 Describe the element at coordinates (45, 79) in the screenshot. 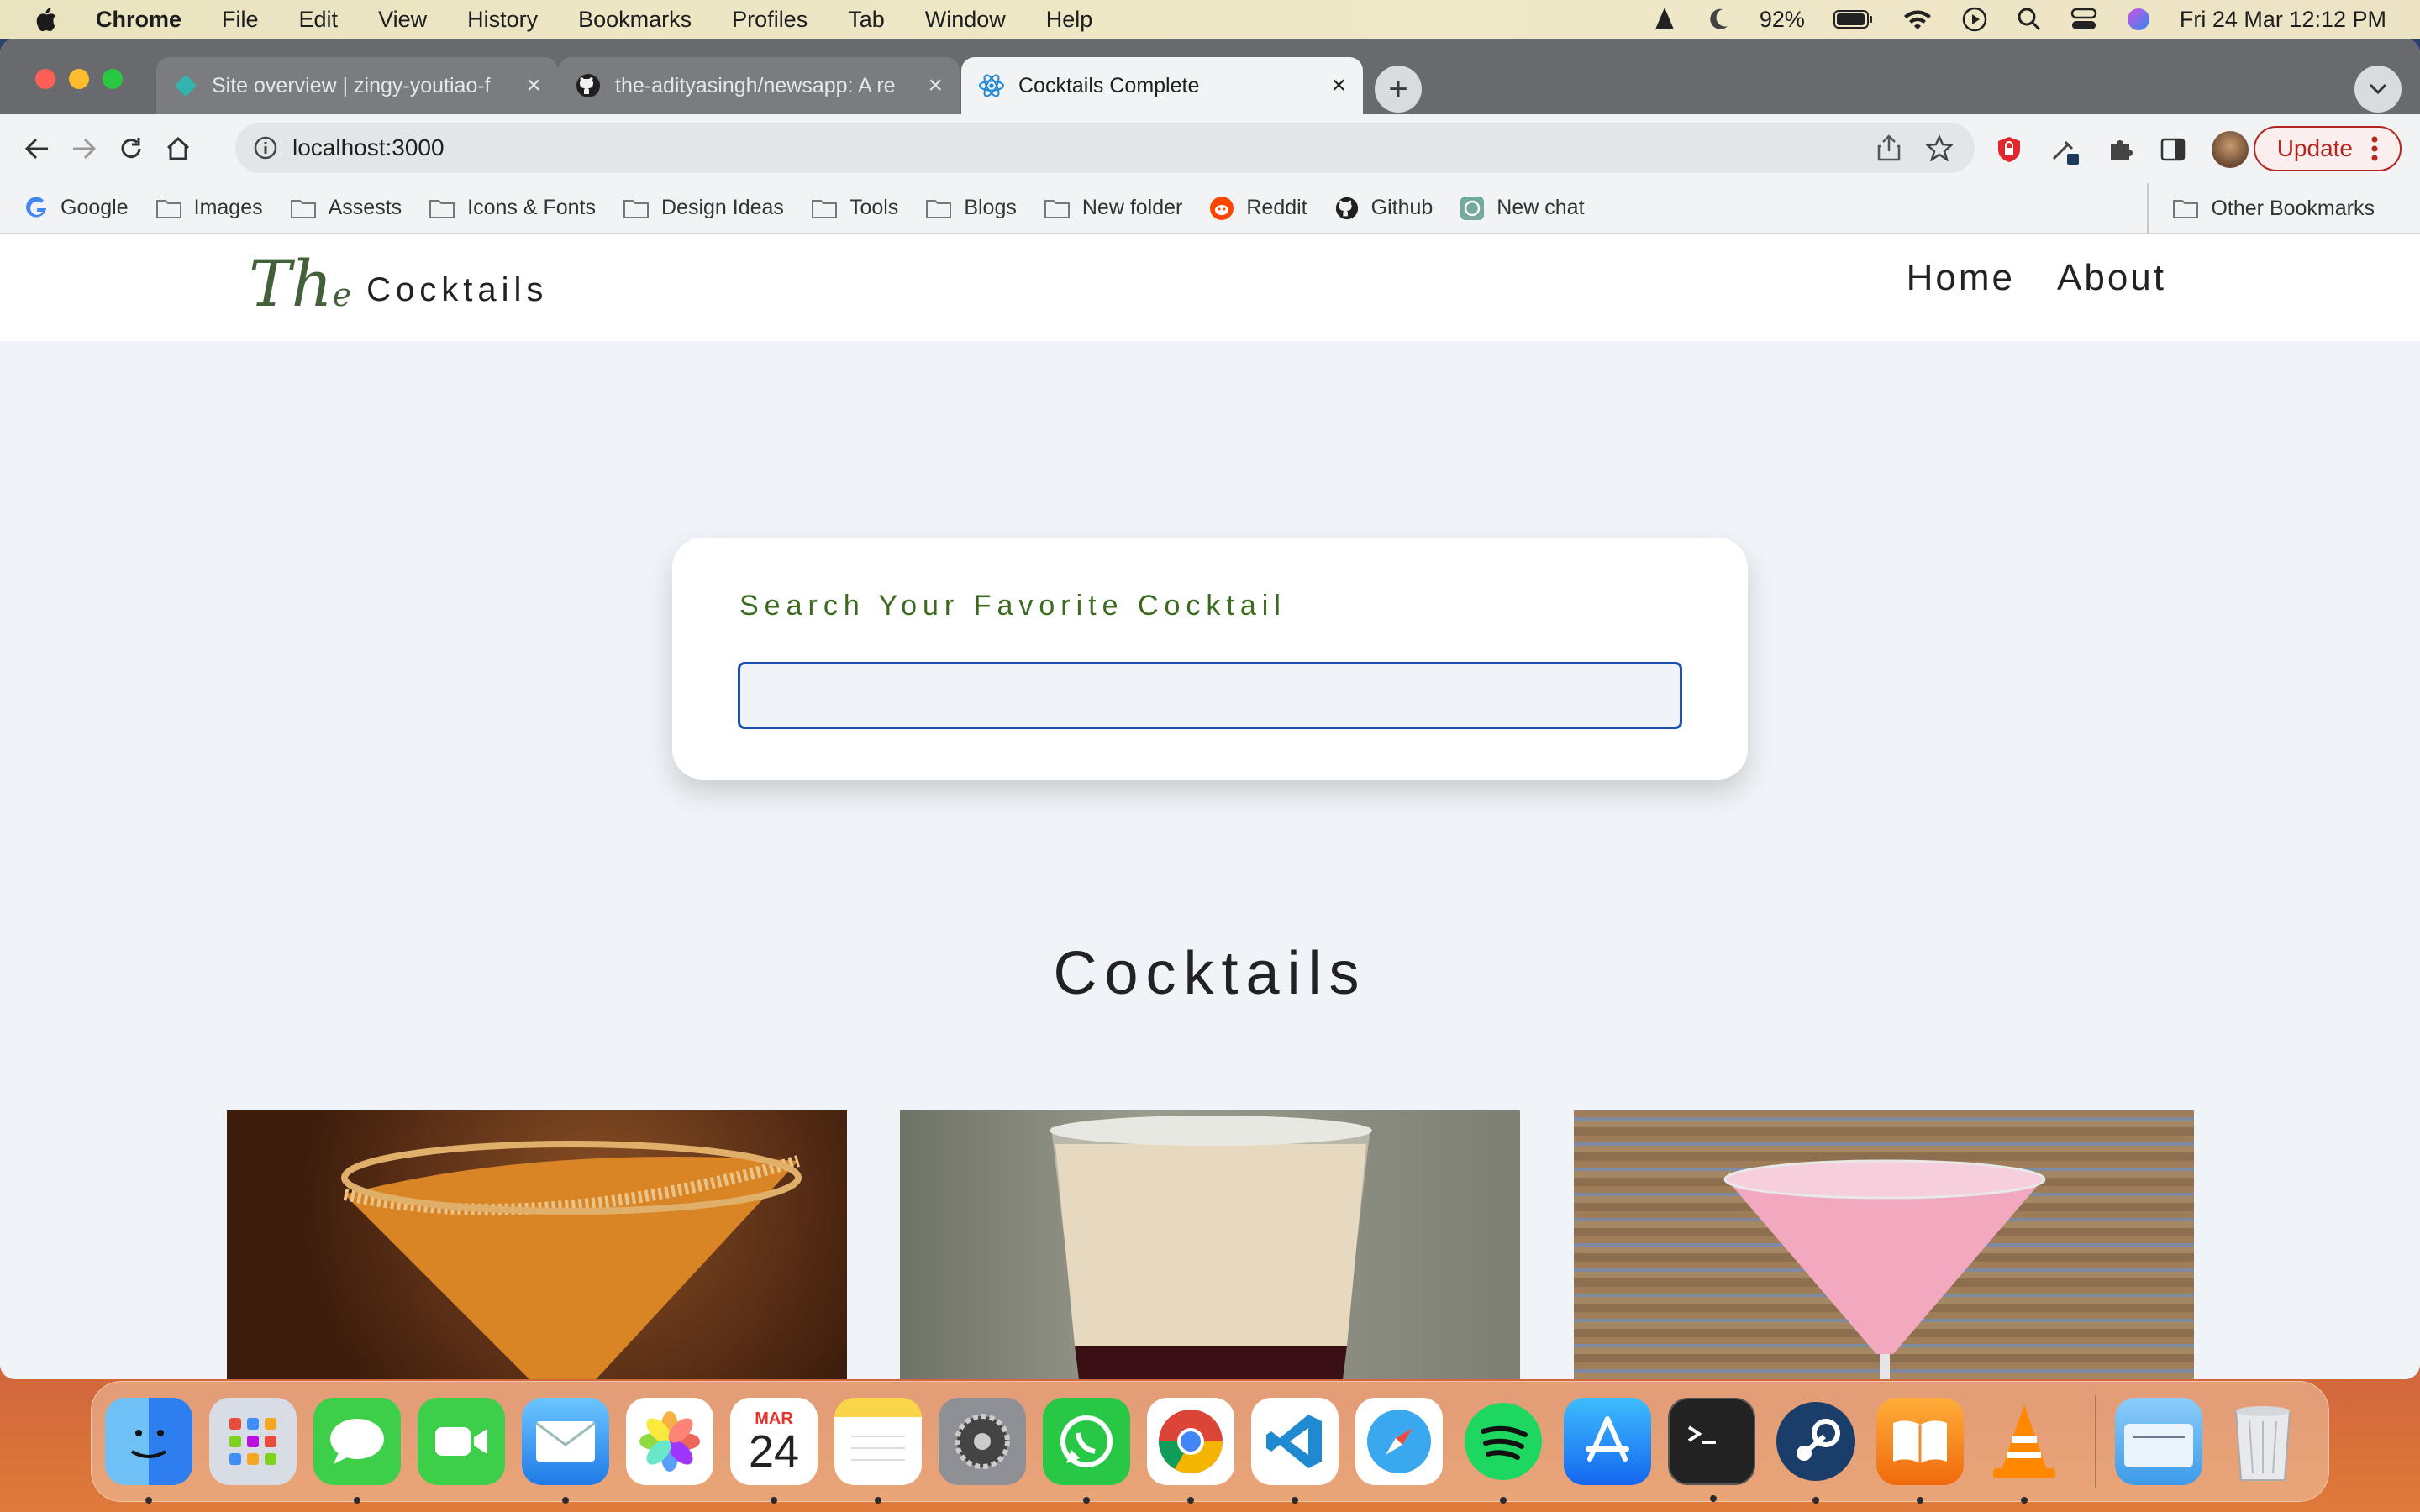

I see `close-window-button` at that location.